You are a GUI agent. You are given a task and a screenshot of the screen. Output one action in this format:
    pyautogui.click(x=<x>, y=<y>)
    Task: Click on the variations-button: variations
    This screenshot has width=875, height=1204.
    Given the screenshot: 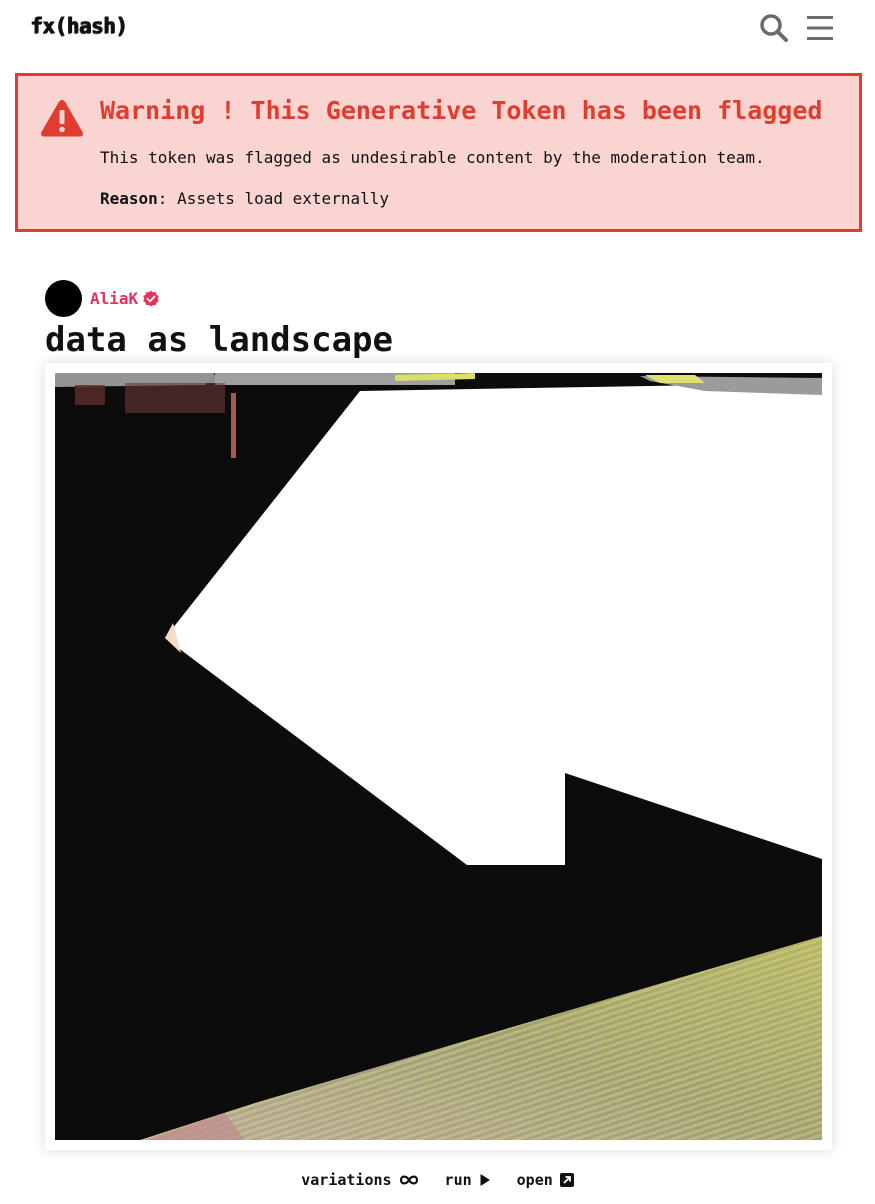 What is the action you would take?
    pyautogui.click(x=359, y=1180)
    